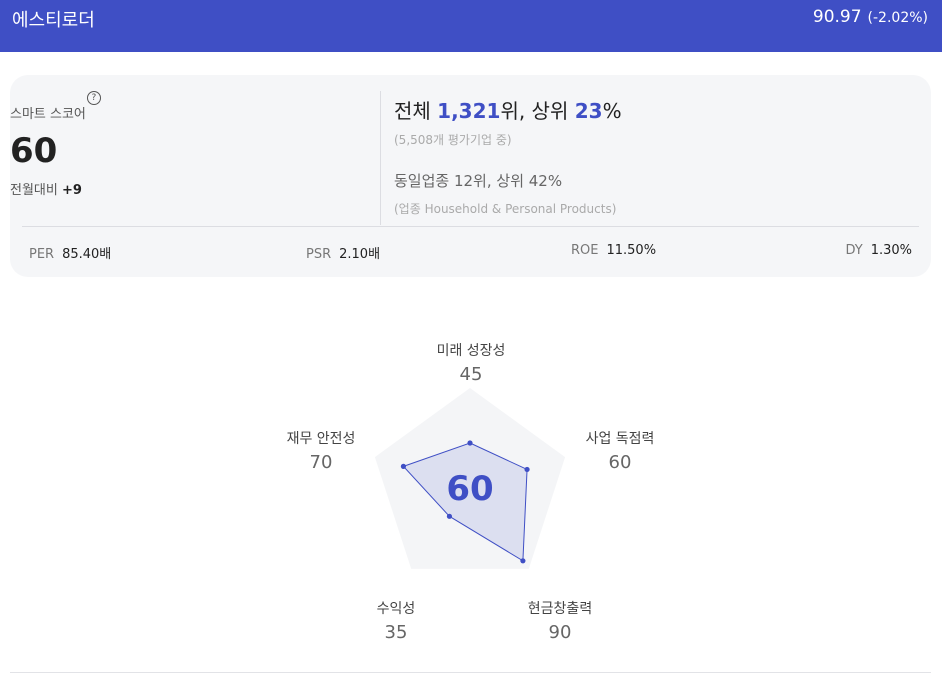  What do you see at coordinates (453, 140) in the screenshot?
I see `overall-rank-note: (5,508개 평가기업 중)` at bounding box center [453, 140].